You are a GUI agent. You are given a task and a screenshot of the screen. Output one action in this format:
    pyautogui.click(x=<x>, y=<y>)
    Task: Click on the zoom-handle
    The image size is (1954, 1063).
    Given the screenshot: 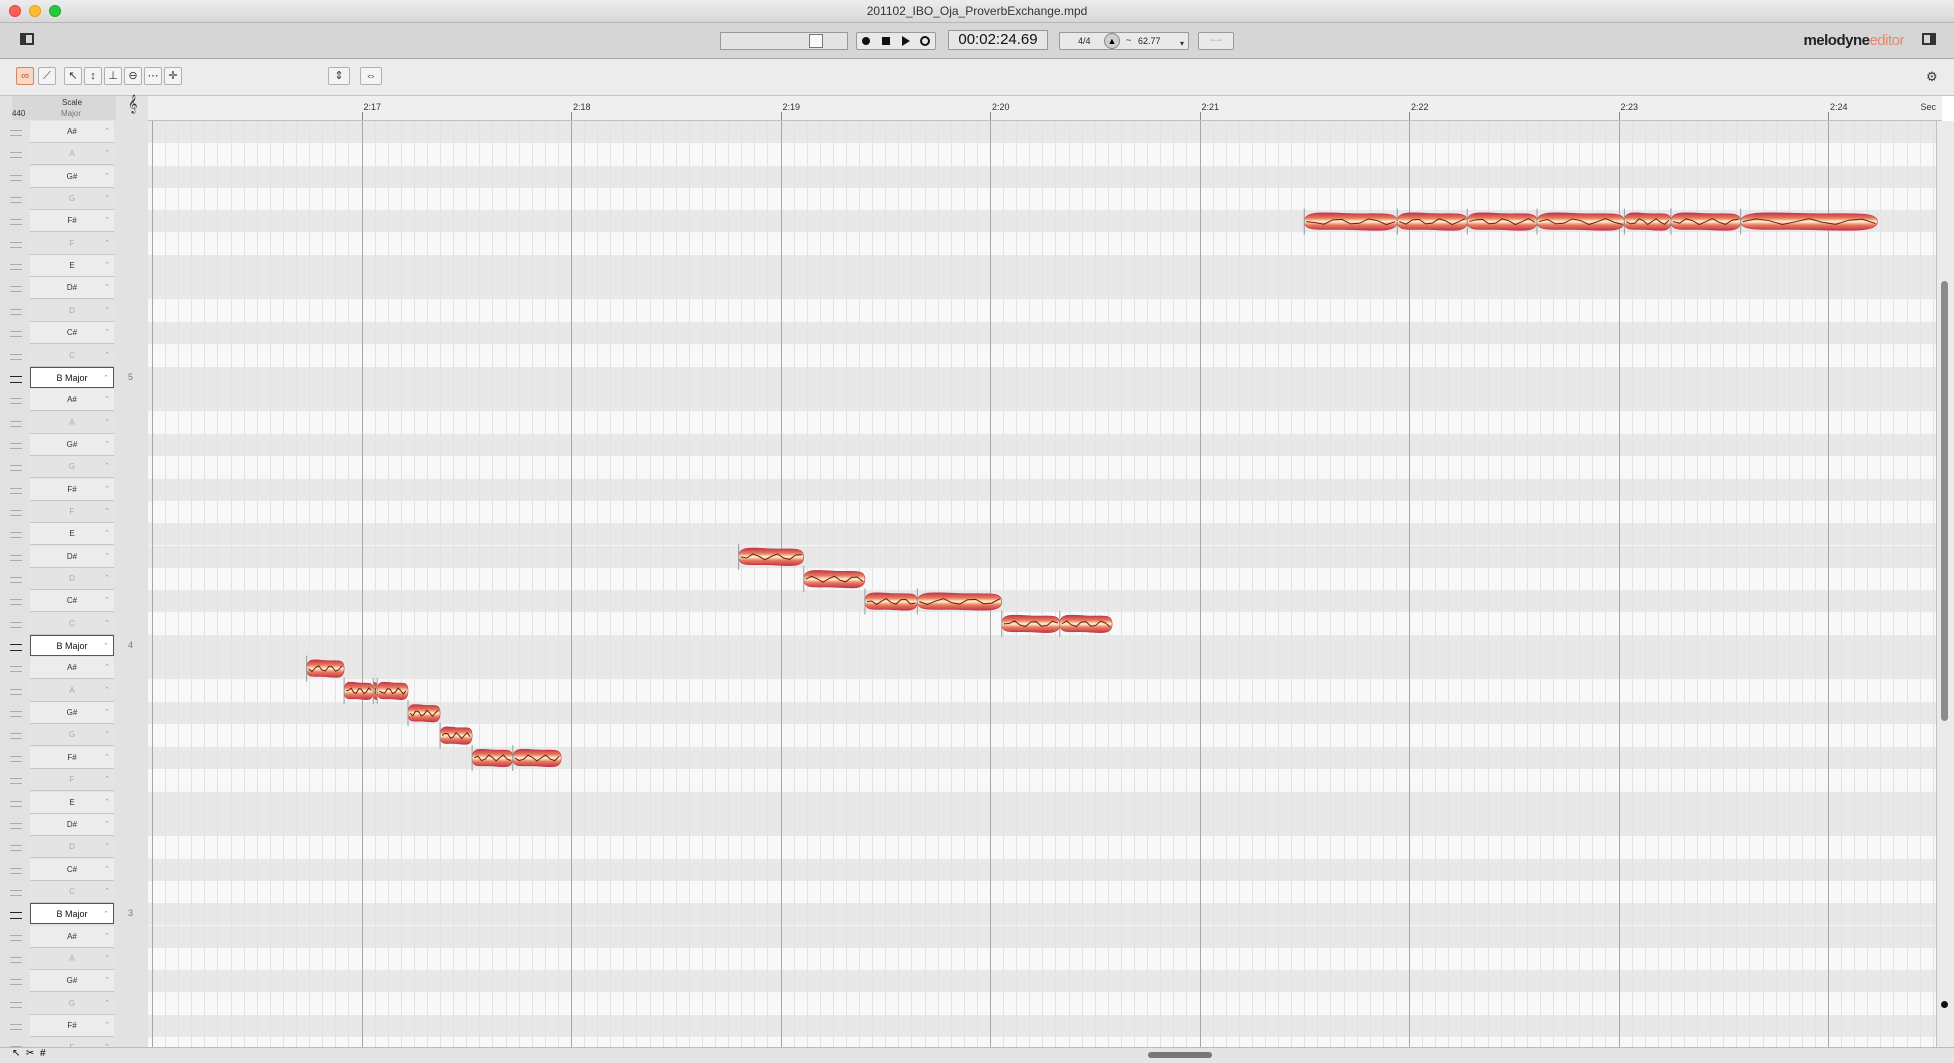 What is the action you would take?
    pyautogui.click(x=1944, y=1004)
    